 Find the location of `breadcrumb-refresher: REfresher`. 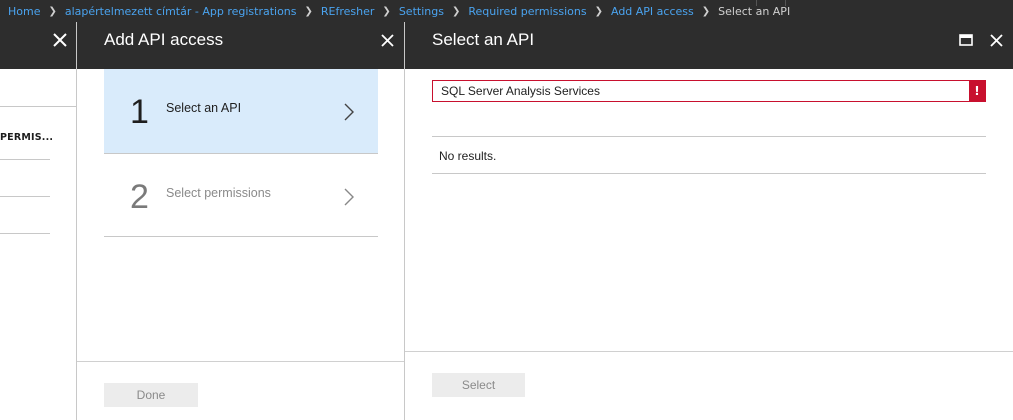

breadcrumb-refresher: REfresher is located at coordinates (348, 11).